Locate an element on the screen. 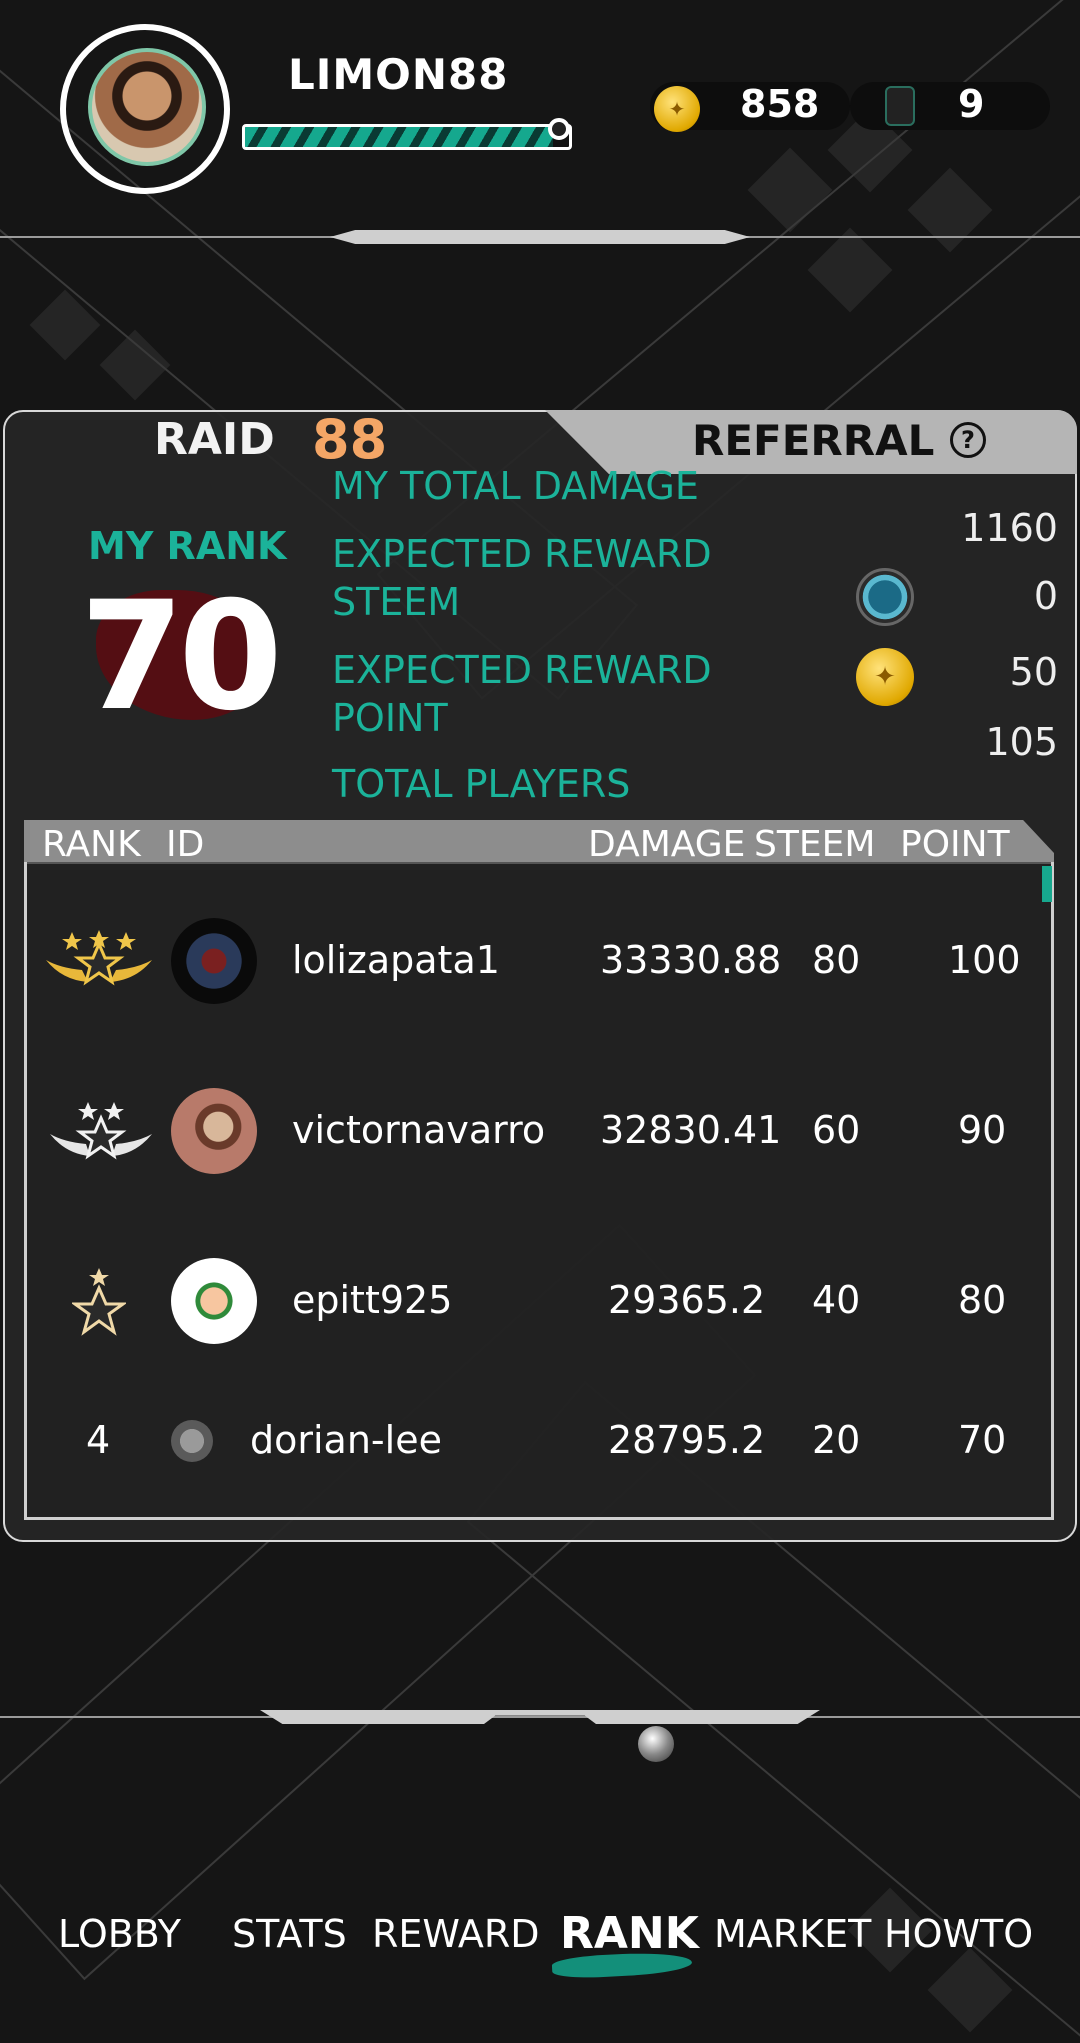 This screenshot has width=1080, height=2043. ticket-icon is located at coordinates (900, 106).